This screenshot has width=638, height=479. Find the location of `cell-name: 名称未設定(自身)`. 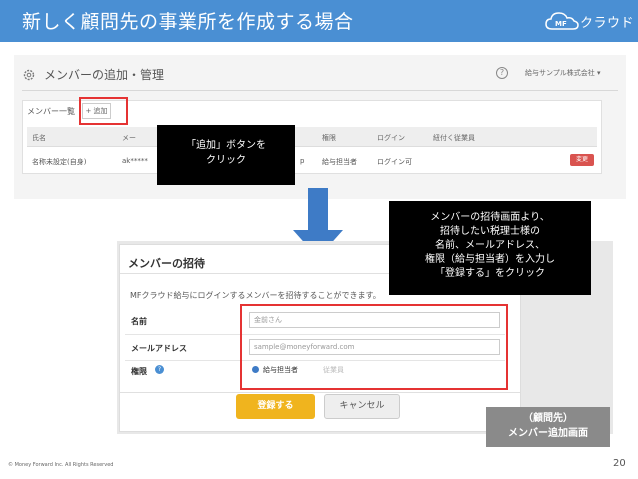

cell-name: 名称未設定(自身) is located at coordinates (59, 162).